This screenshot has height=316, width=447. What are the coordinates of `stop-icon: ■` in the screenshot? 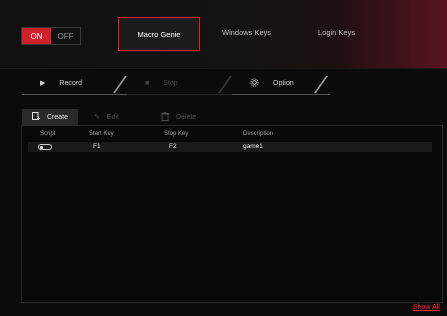 It's located at (147, 83).